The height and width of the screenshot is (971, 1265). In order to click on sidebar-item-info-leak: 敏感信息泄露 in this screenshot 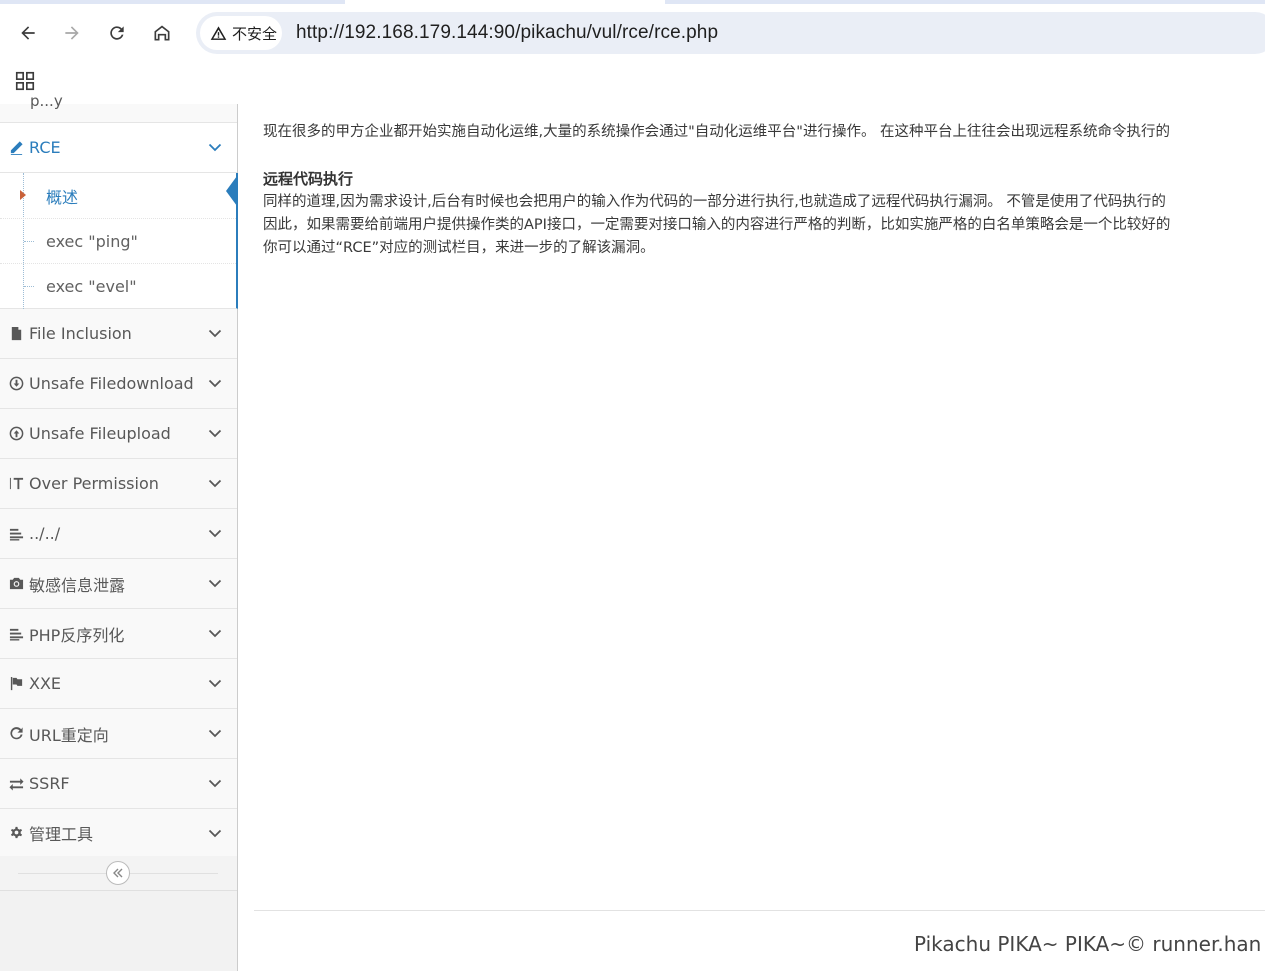, I will do `click(118, 584)`.